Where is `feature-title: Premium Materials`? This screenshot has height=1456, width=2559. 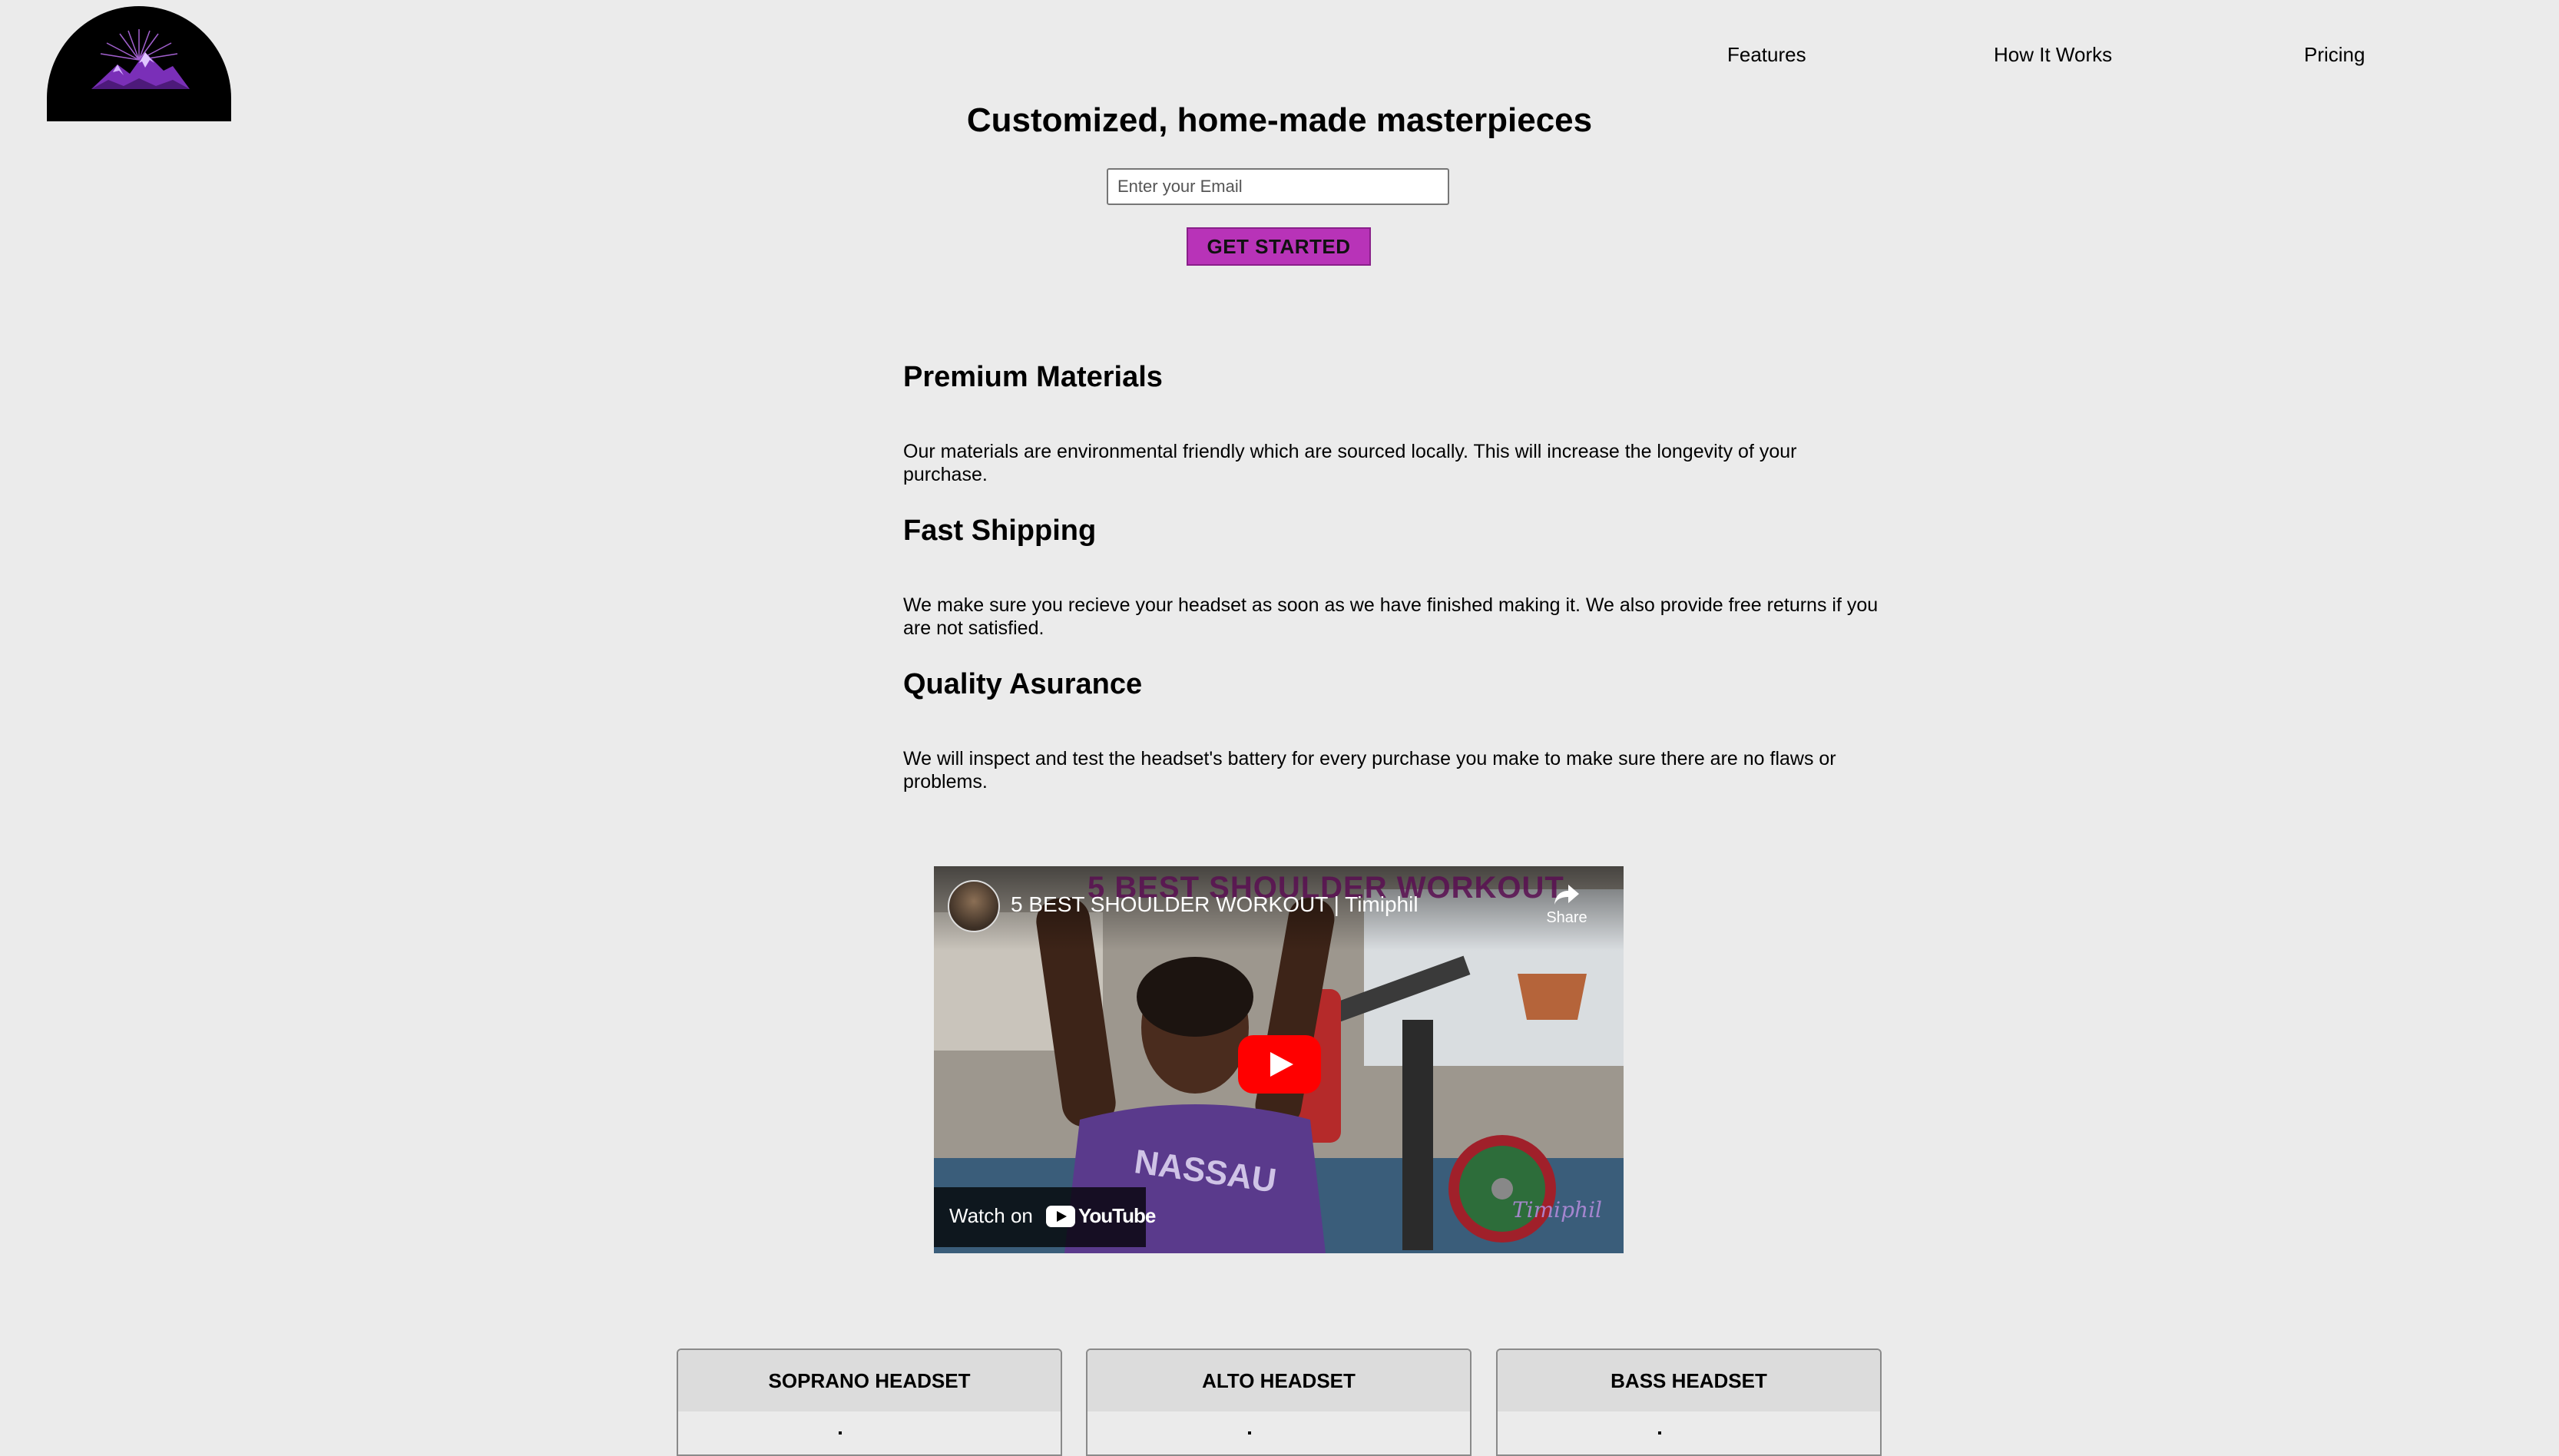
feature-title: Premium Materials is located at coordinates (1033, 377).